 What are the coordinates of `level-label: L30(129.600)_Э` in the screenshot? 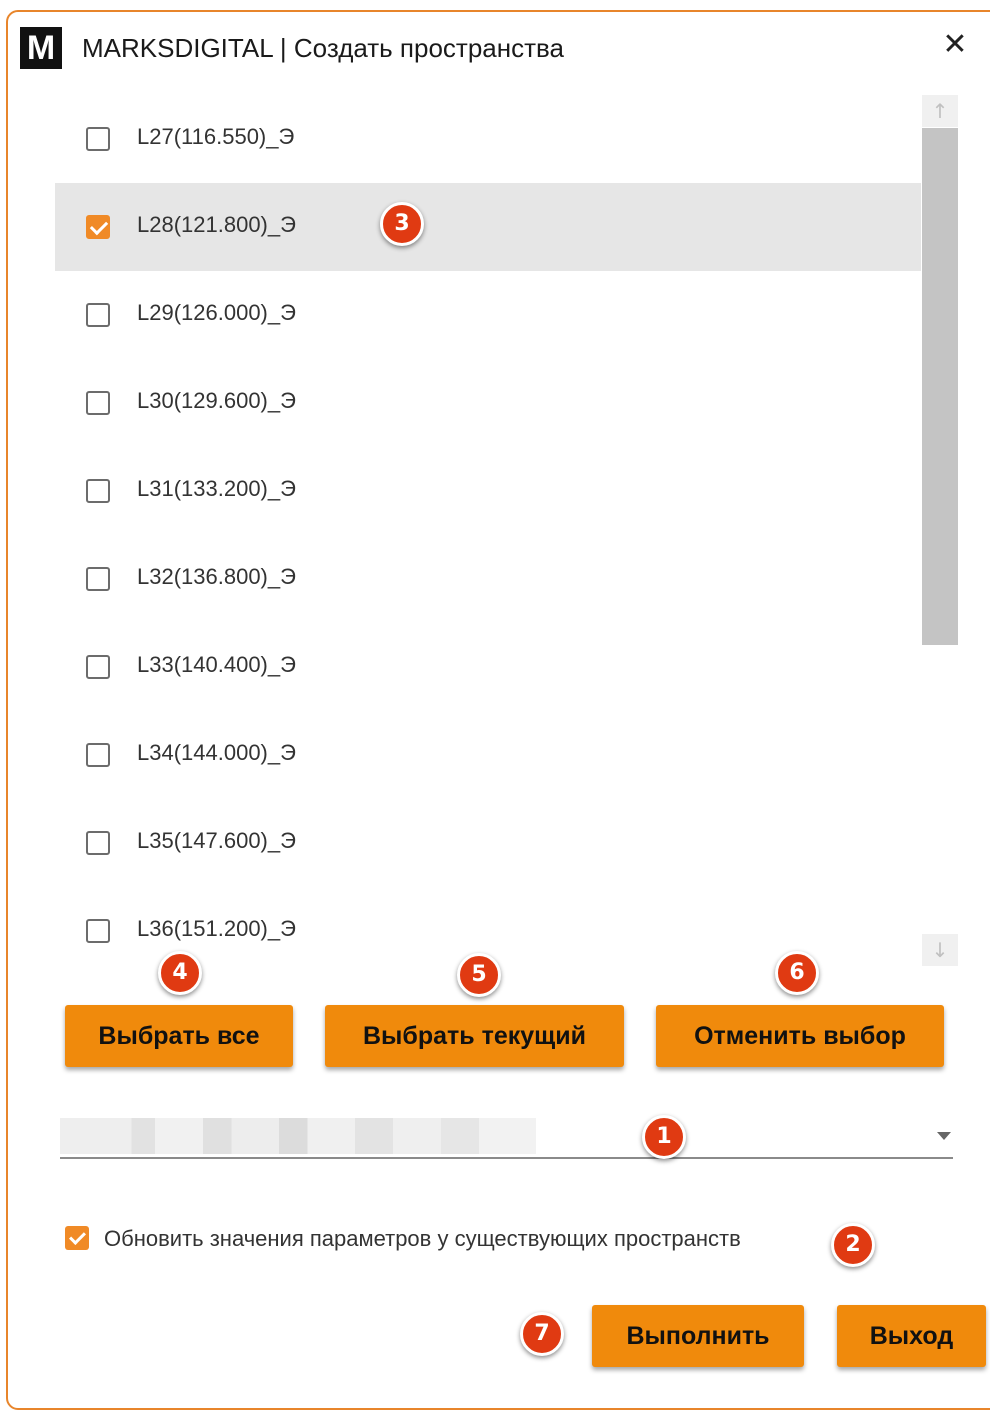 It's located at (216, 400).